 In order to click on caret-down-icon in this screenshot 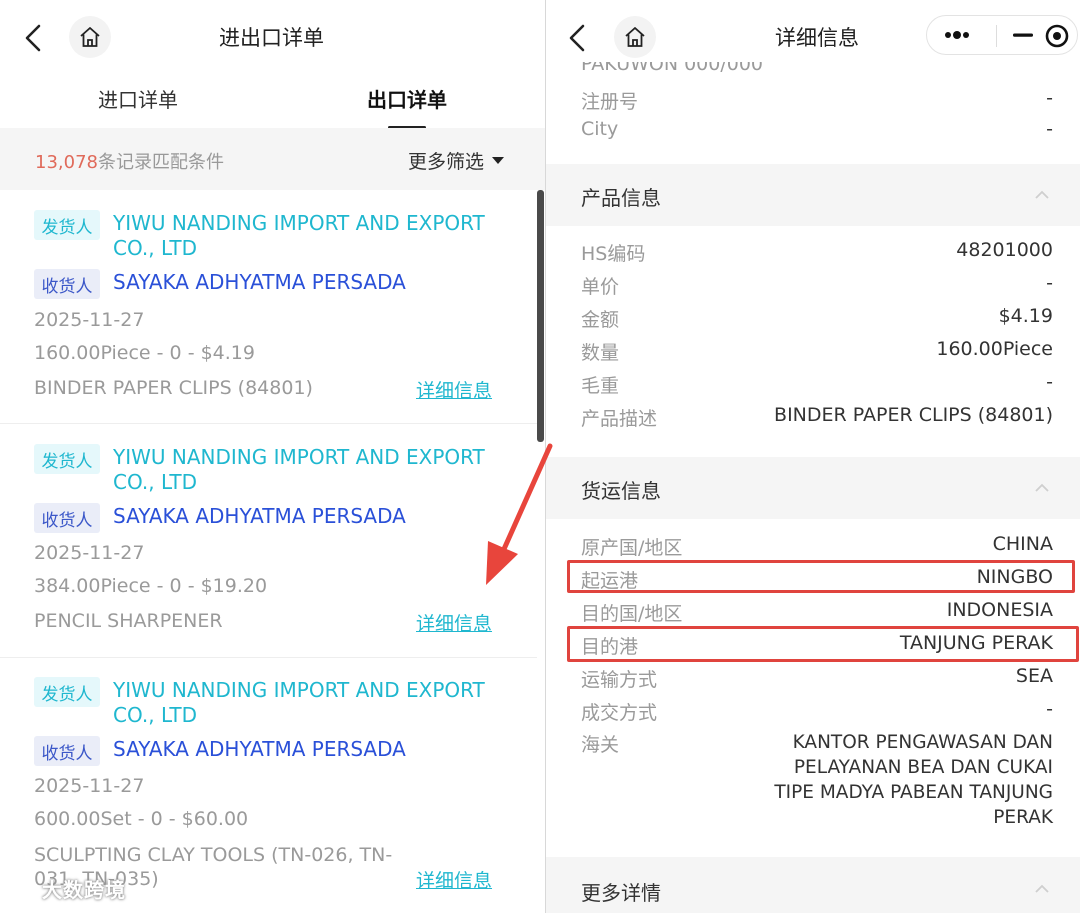, I will do `click(498, 160)`.